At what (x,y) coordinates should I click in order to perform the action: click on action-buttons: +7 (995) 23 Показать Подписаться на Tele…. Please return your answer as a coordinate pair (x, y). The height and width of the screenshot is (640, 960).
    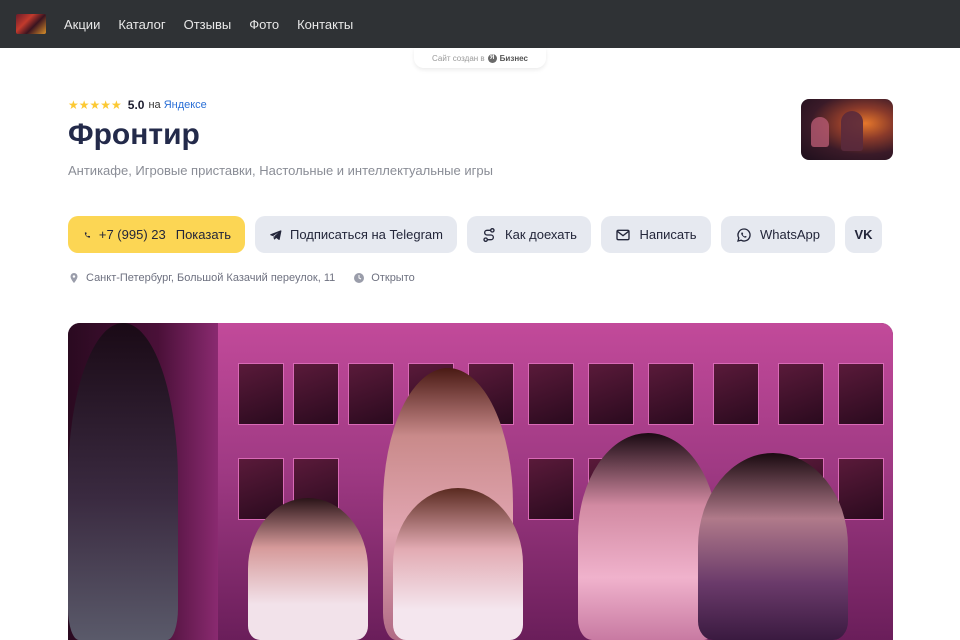
    Looking at the image, I should click on (475, 234).